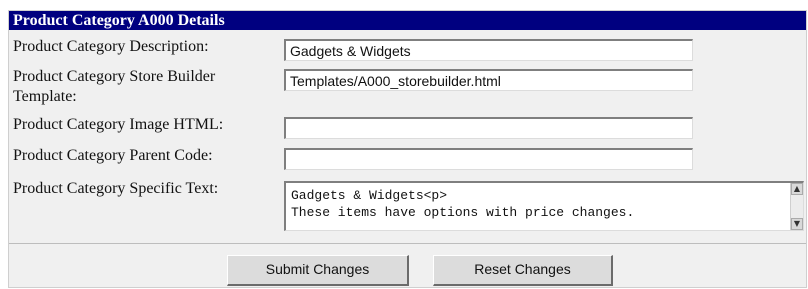  I want to click on parent-code-label: Product Category Parent Code:, so click(113, 155).